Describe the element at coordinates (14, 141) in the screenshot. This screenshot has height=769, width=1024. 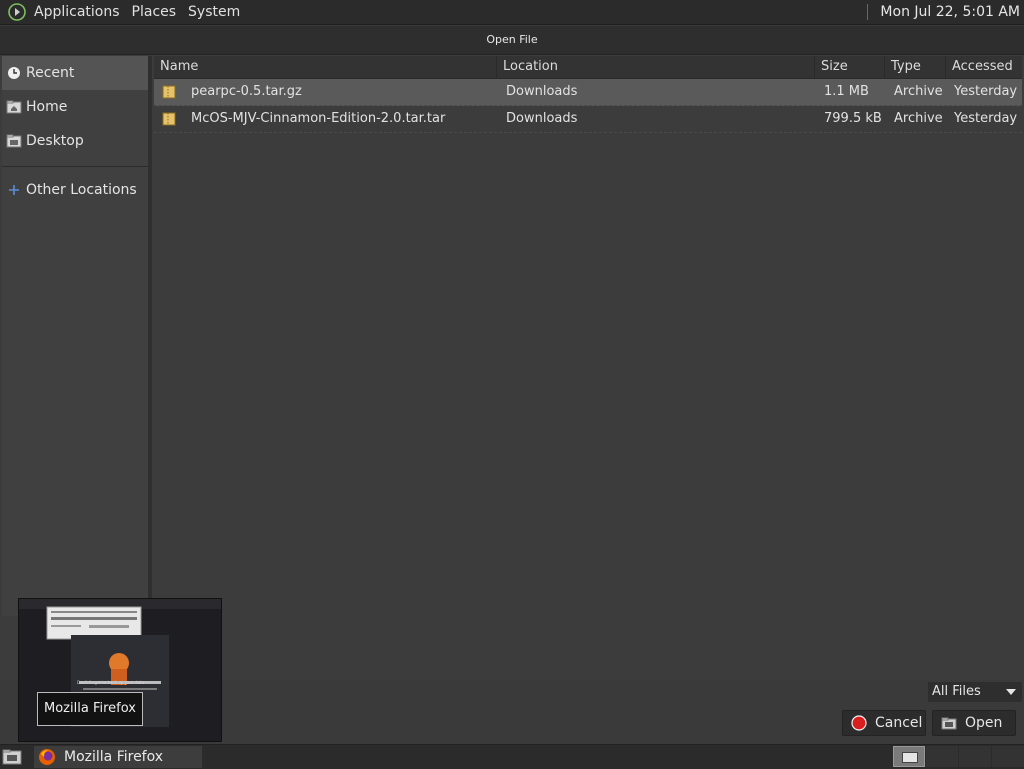
I see `desktop-folder-icon` at that location.